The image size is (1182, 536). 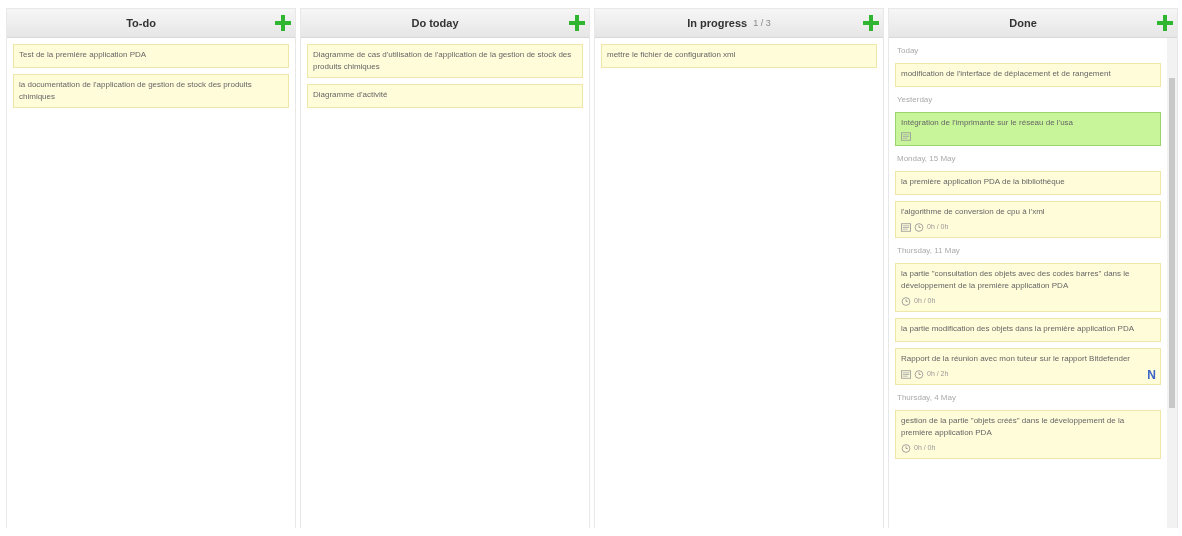 I want to click on task-card: la première application PDA de la bibliothèque, so click(x=1028, y=183).